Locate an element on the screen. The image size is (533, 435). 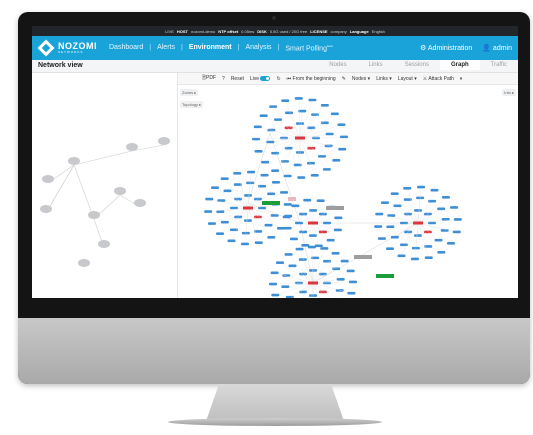
language-value: English is located at coordinates (378, 31).